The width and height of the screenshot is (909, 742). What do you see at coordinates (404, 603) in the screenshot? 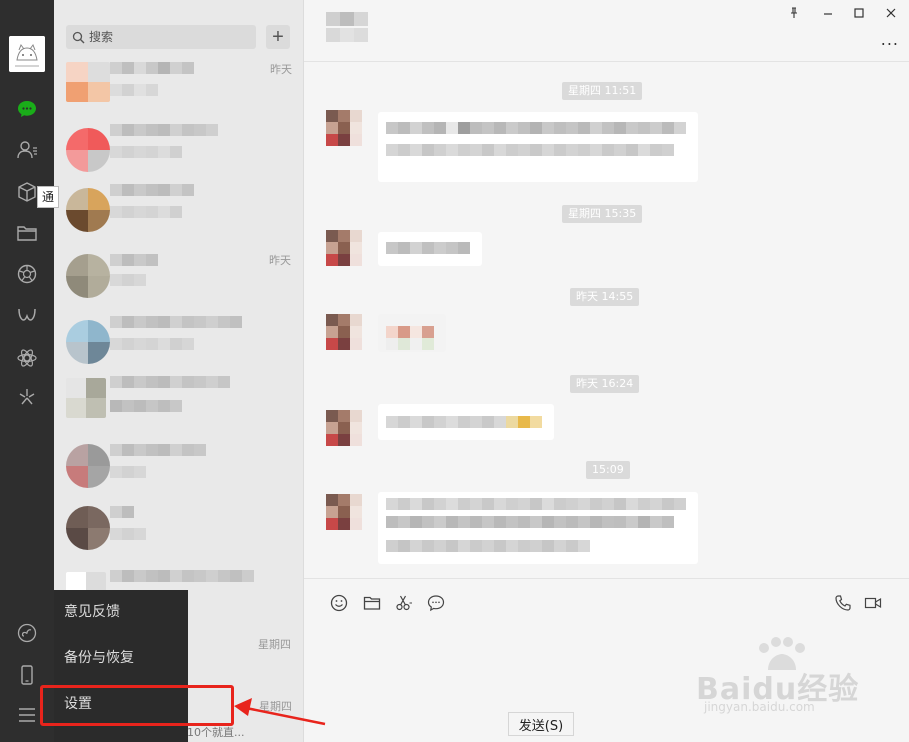
I see `scissors-icon` at bounding box center [404, 603].